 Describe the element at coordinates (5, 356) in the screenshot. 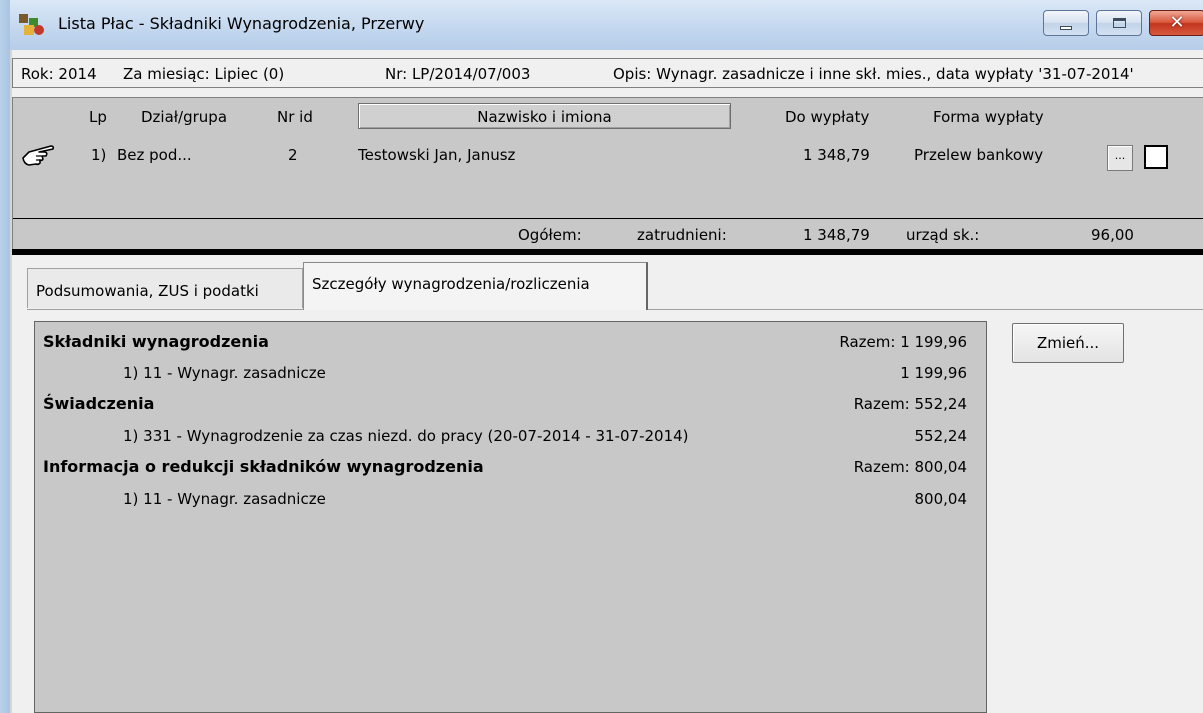

I see `window-left-border` at that location.